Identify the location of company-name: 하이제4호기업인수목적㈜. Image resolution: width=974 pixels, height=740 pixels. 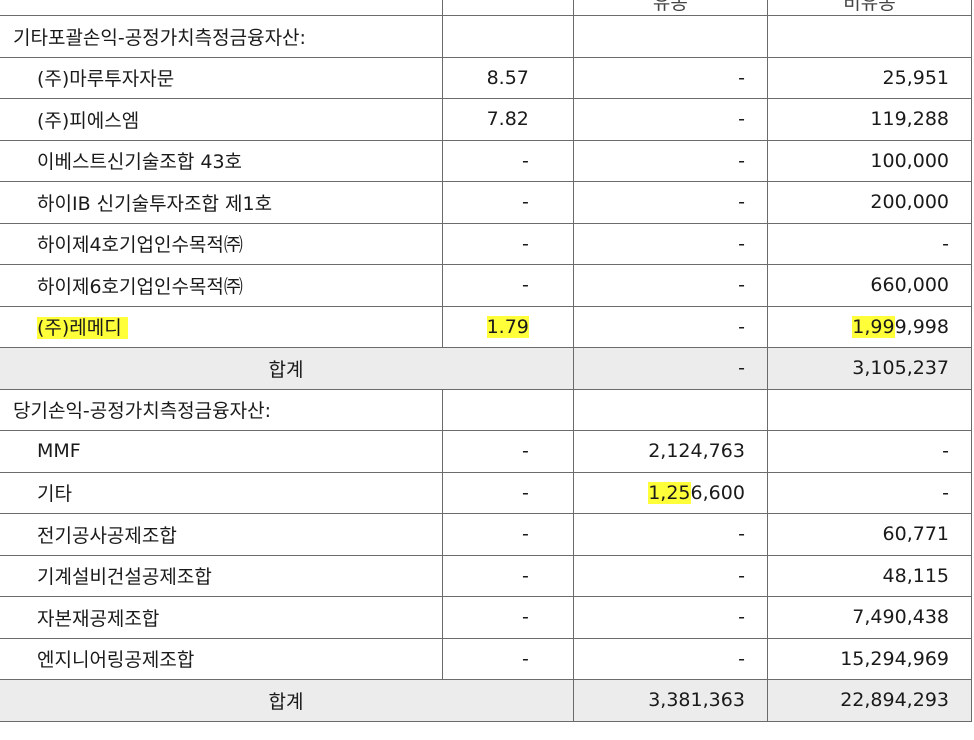
(222, 243).